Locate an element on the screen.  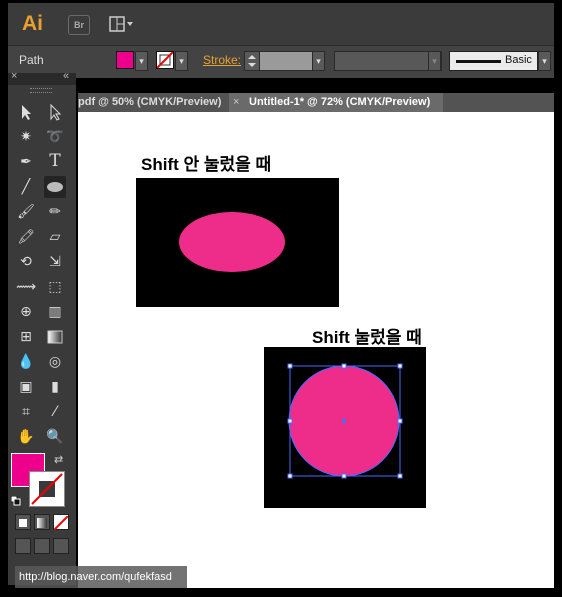
ellipse-shape is located at coordinates (232, 242).